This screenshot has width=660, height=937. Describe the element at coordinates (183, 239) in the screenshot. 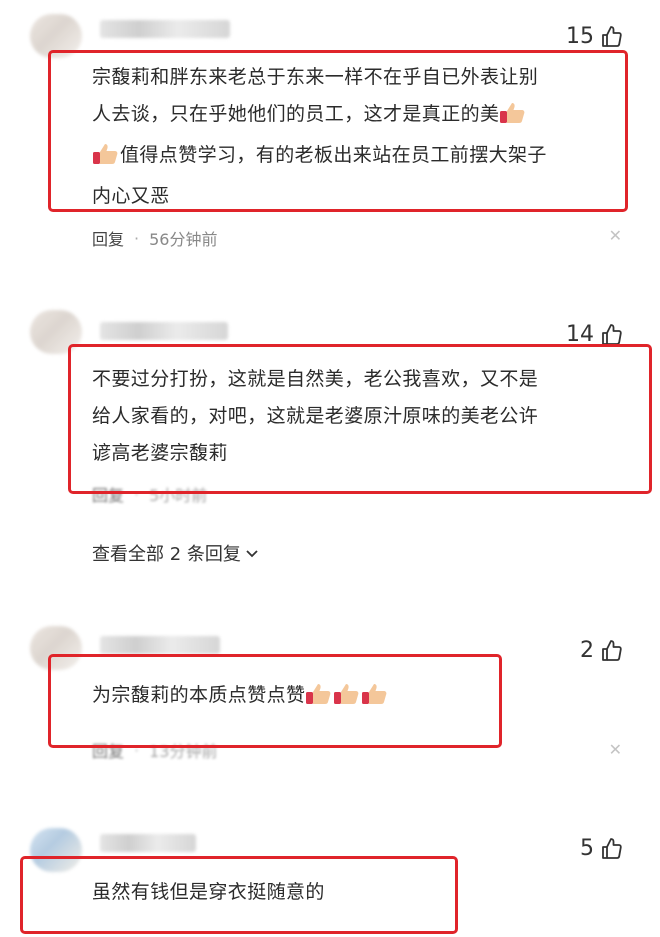

I see `timestamp: 56分钟前` at that location.